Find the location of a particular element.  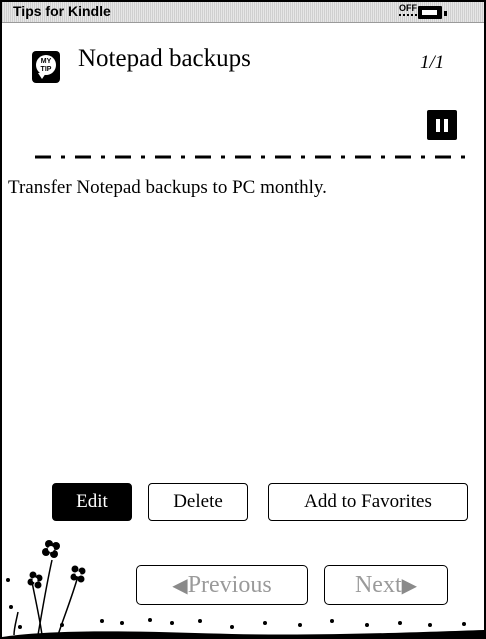

status-bar: Tips for Kindle OFF is located at coordinates (243, 12).